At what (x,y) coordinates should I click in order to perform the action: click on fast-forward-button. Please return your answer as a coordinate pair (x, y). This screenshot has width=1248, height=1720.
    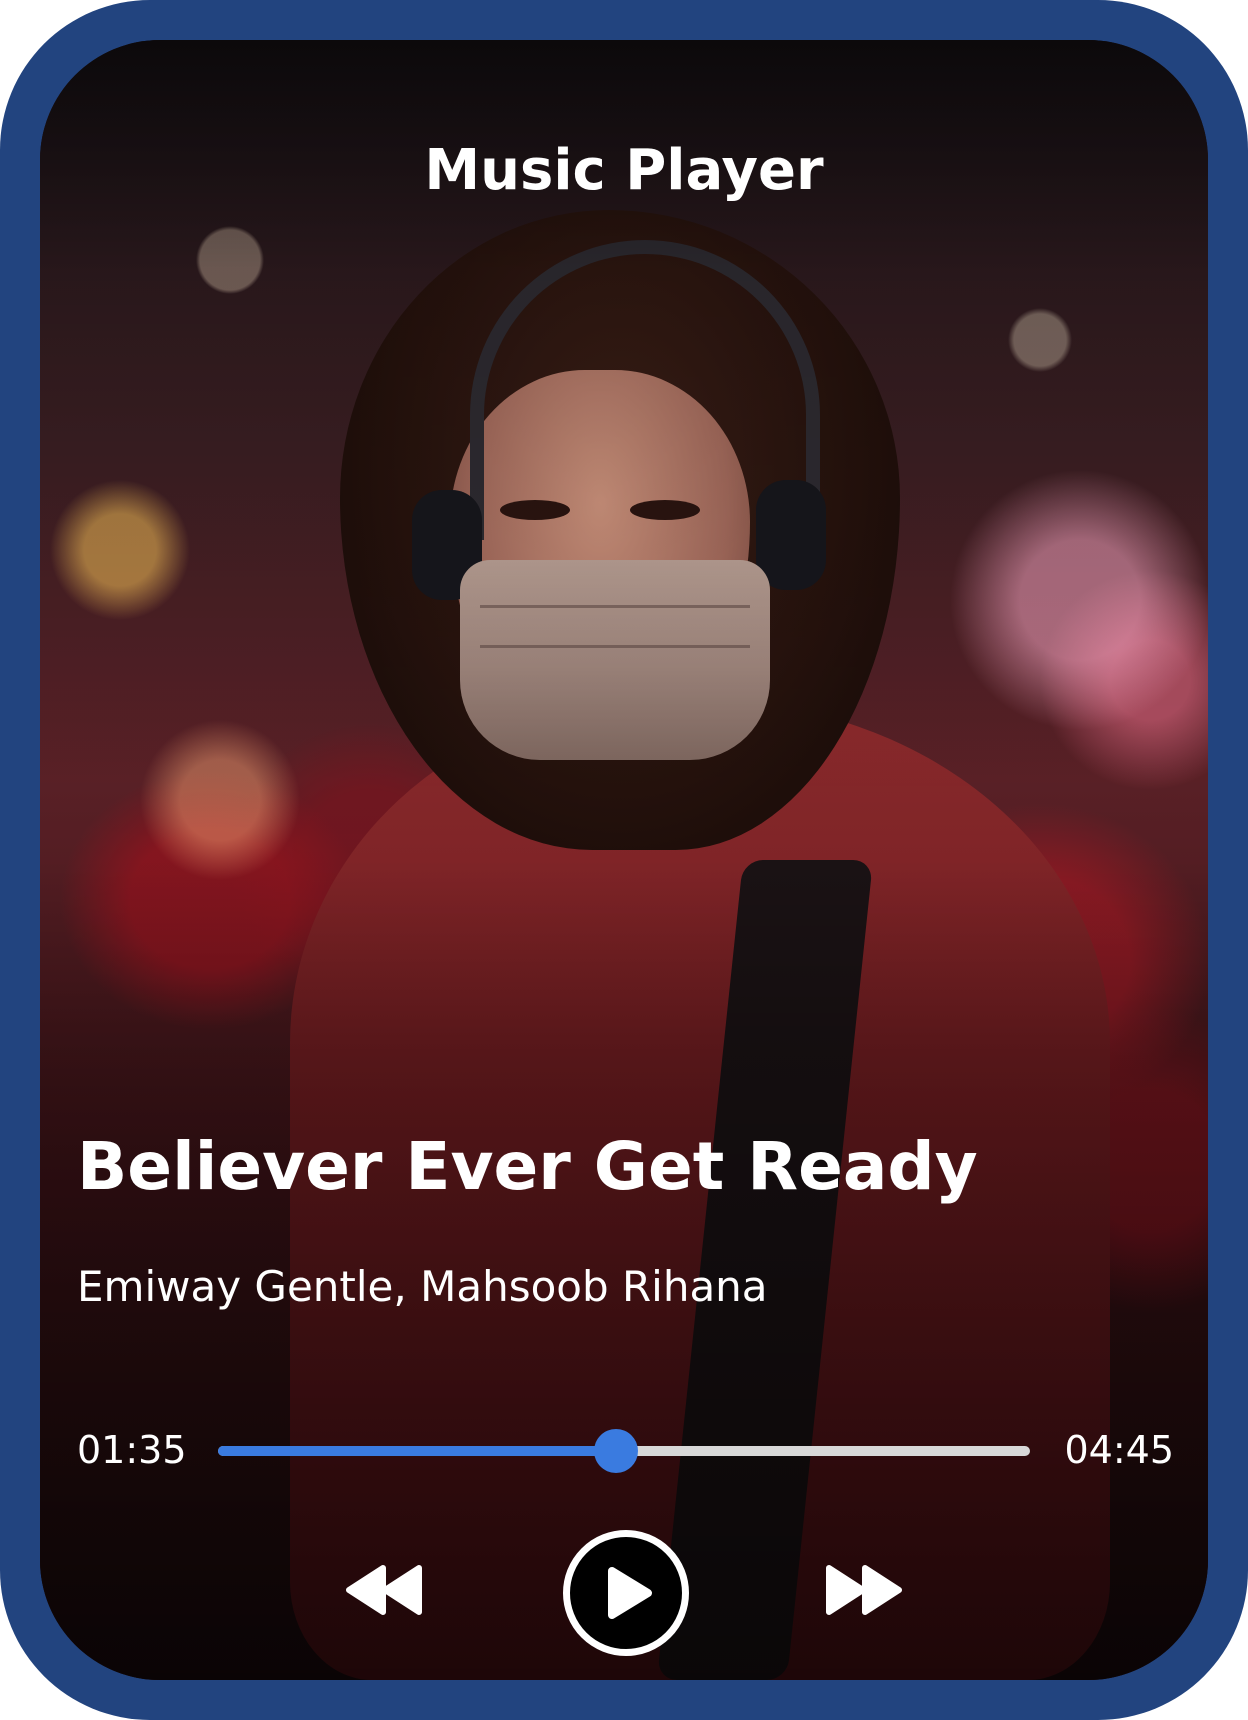
    Looking at the image, I should click on (863, 1590).